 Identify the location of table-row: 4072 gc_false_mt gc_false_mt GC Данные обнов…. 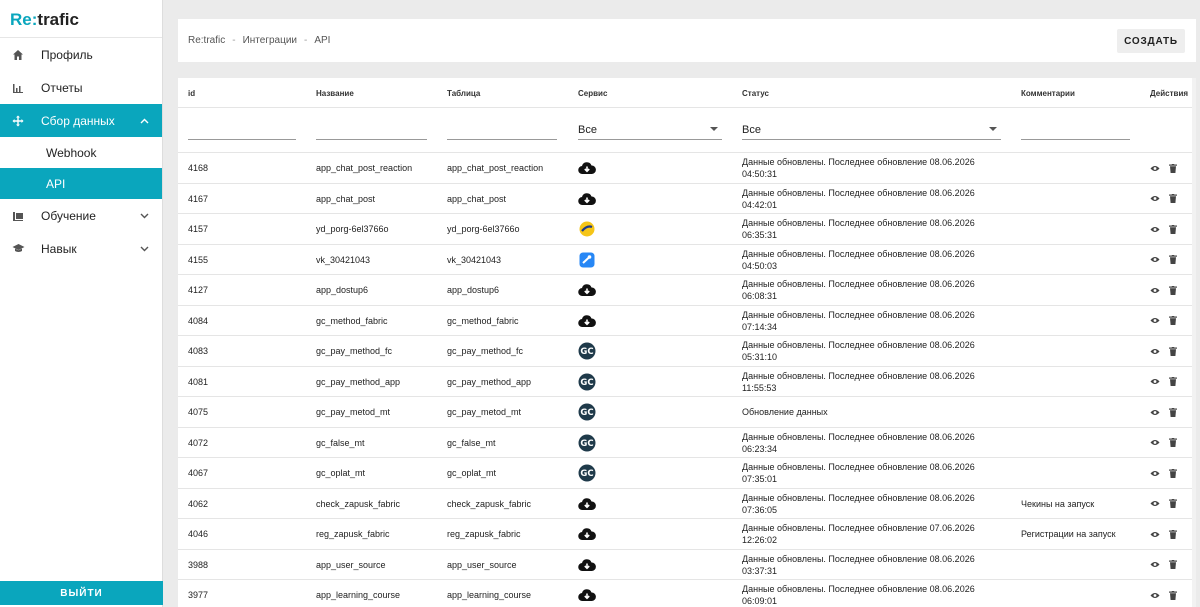
(687, 443).